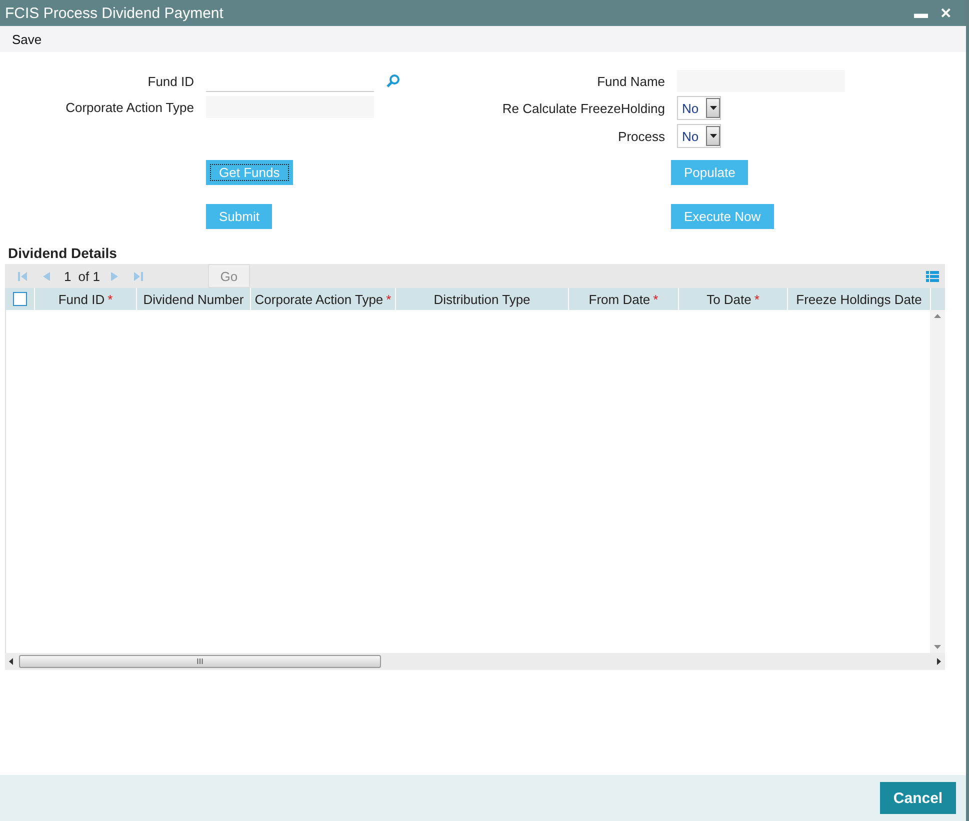 The width and height of the screenshot is (969, 821). What do you see at coordinates (937, 481) in the screenshot?
I see `vertical-scrollbar` at bounding box center [937, 481].